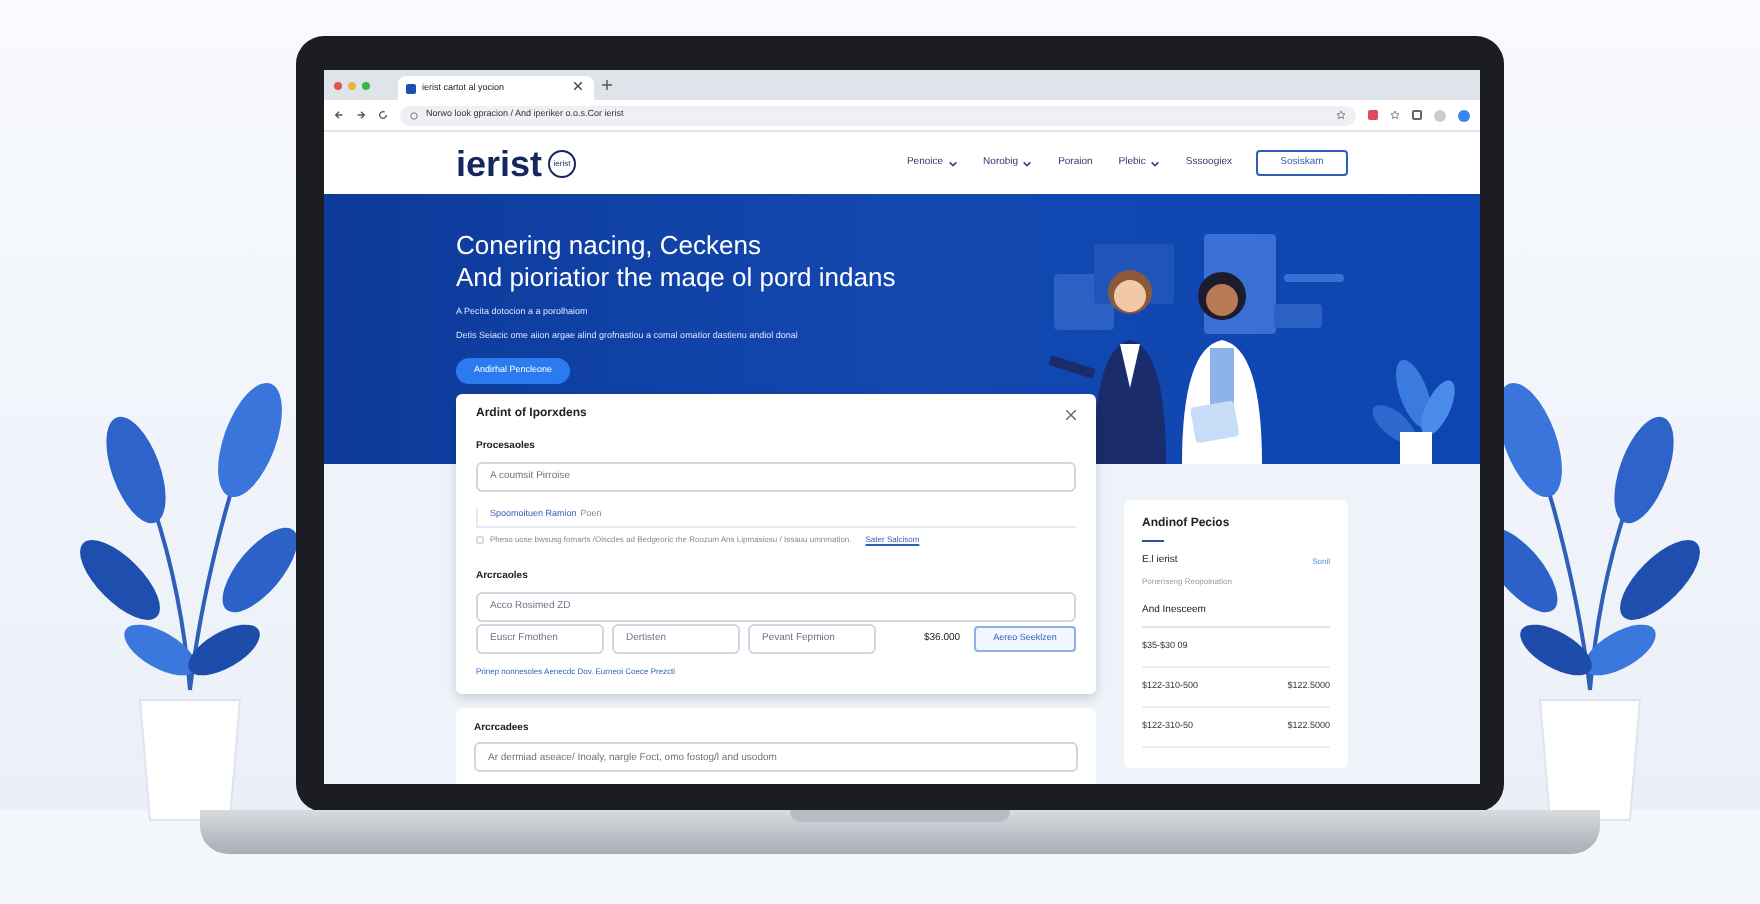 This screenshot has height=904, width=1760. I want to click on plus-icon, so click(607, 85).